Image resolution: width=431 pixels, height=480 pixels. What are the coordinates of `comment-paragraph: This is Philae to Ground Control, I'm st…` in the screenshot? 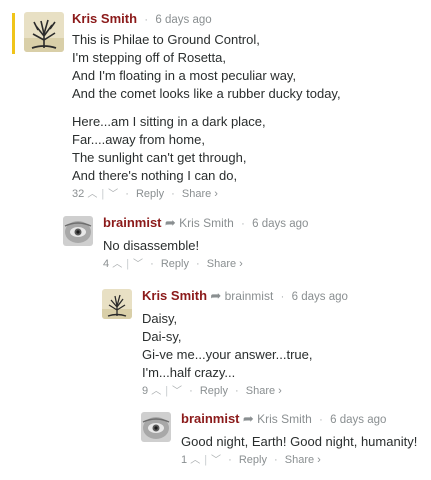 It's located at (247, 67).